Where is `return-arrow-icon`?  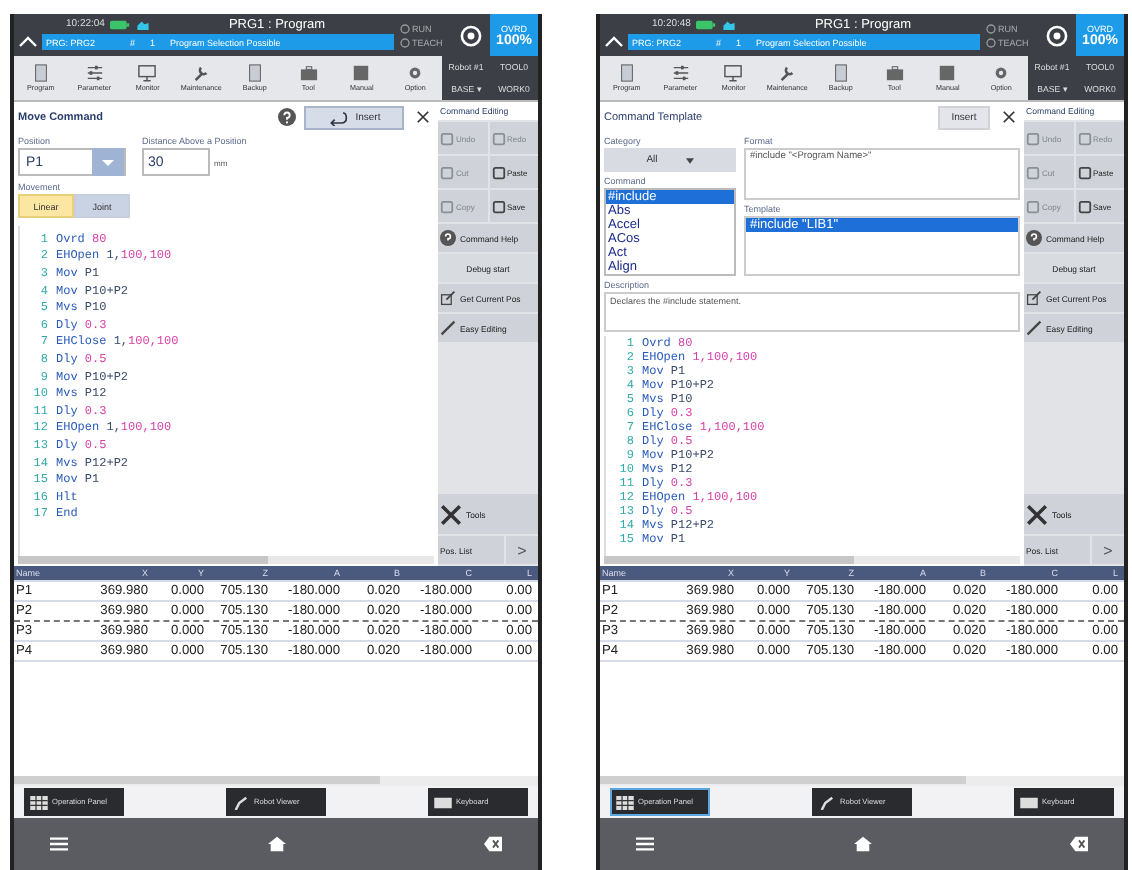 return-arrow-icon is located at coordinates (337, 117).